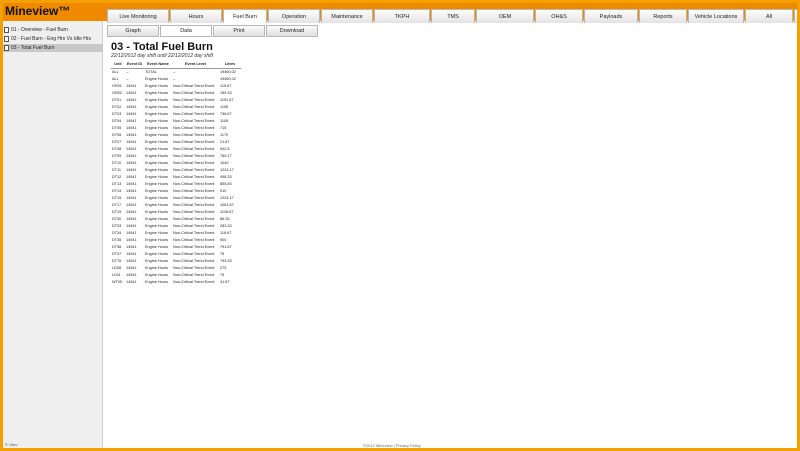  What do you see at coordinates (117, 253) in the screenshot?
I see `cell-unit: DT37` at bounding box center [117, 253].